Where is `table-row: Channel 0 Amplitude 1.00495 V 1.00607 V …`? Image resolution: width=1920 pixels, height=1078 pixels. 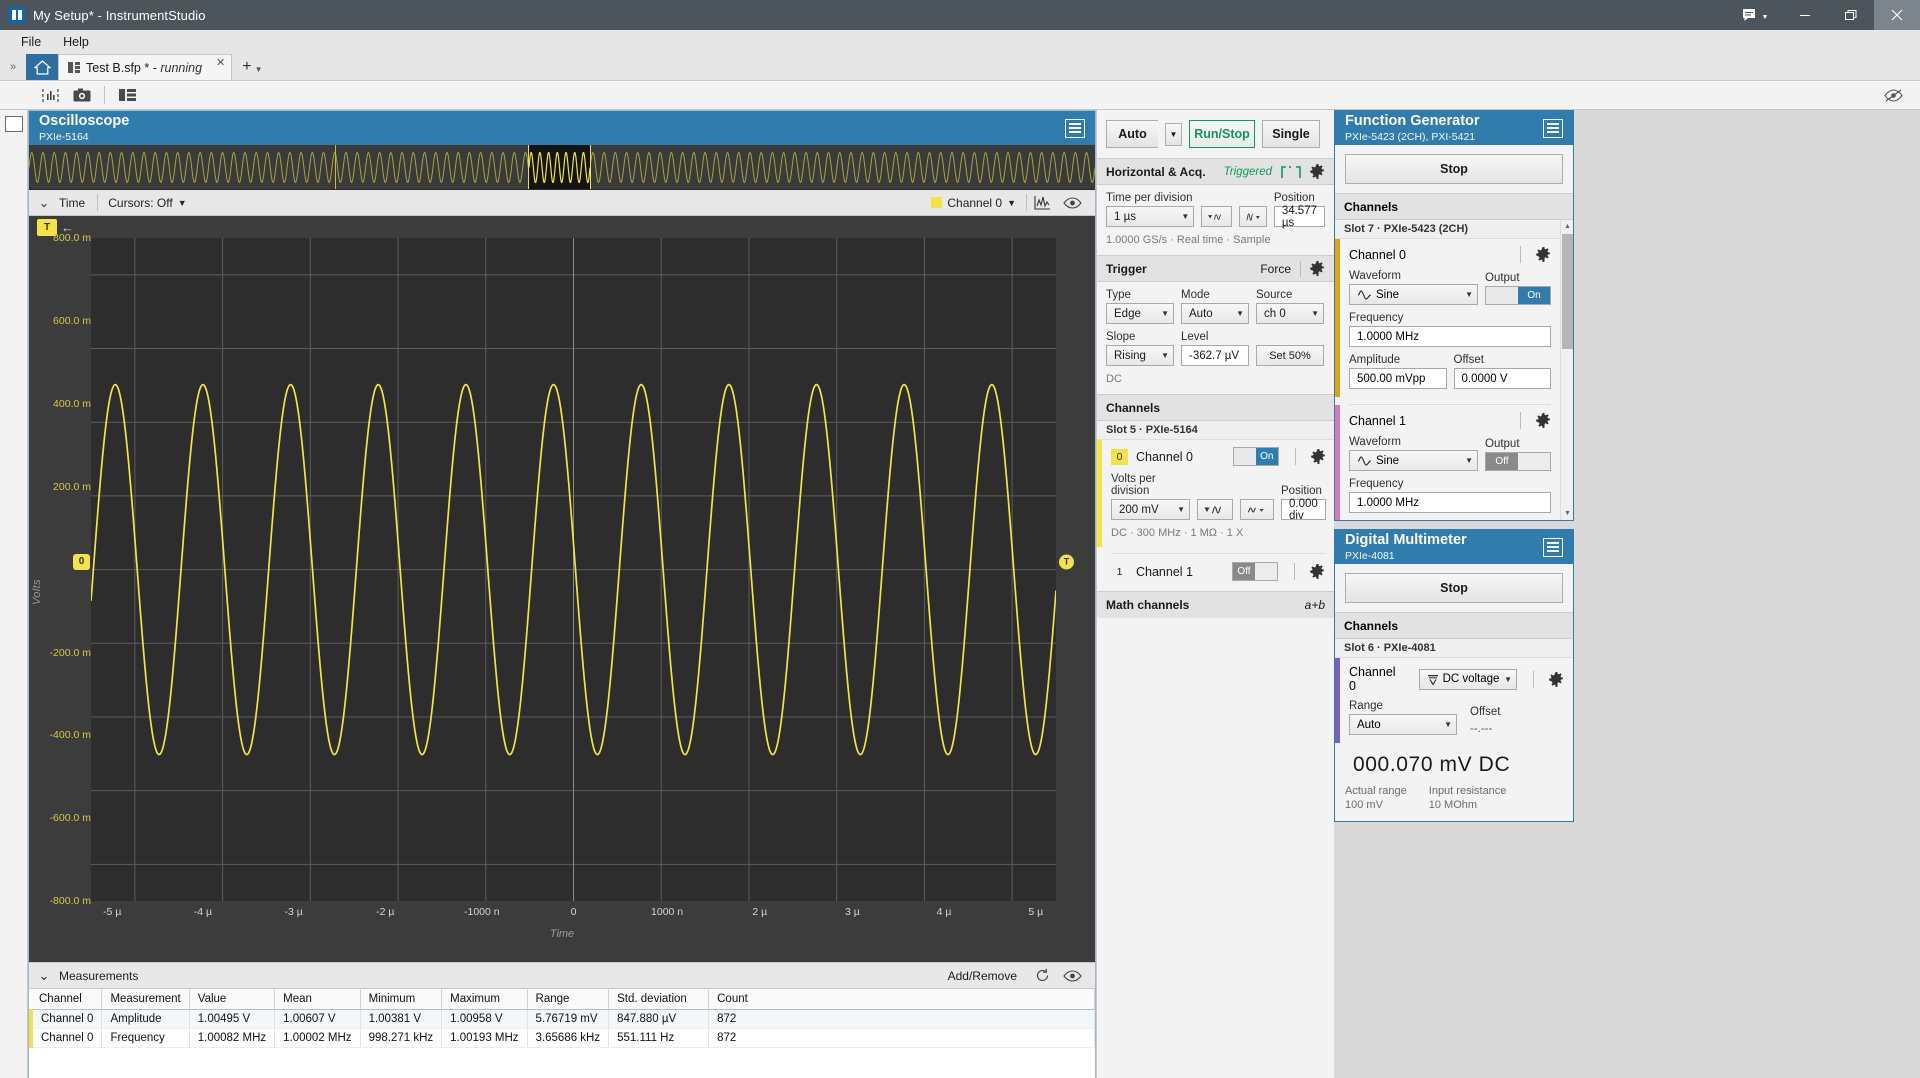
table-row: Channel 0 Amplitude 1.00495 V 1.00607 V … is located at coordinates (562, 1019).